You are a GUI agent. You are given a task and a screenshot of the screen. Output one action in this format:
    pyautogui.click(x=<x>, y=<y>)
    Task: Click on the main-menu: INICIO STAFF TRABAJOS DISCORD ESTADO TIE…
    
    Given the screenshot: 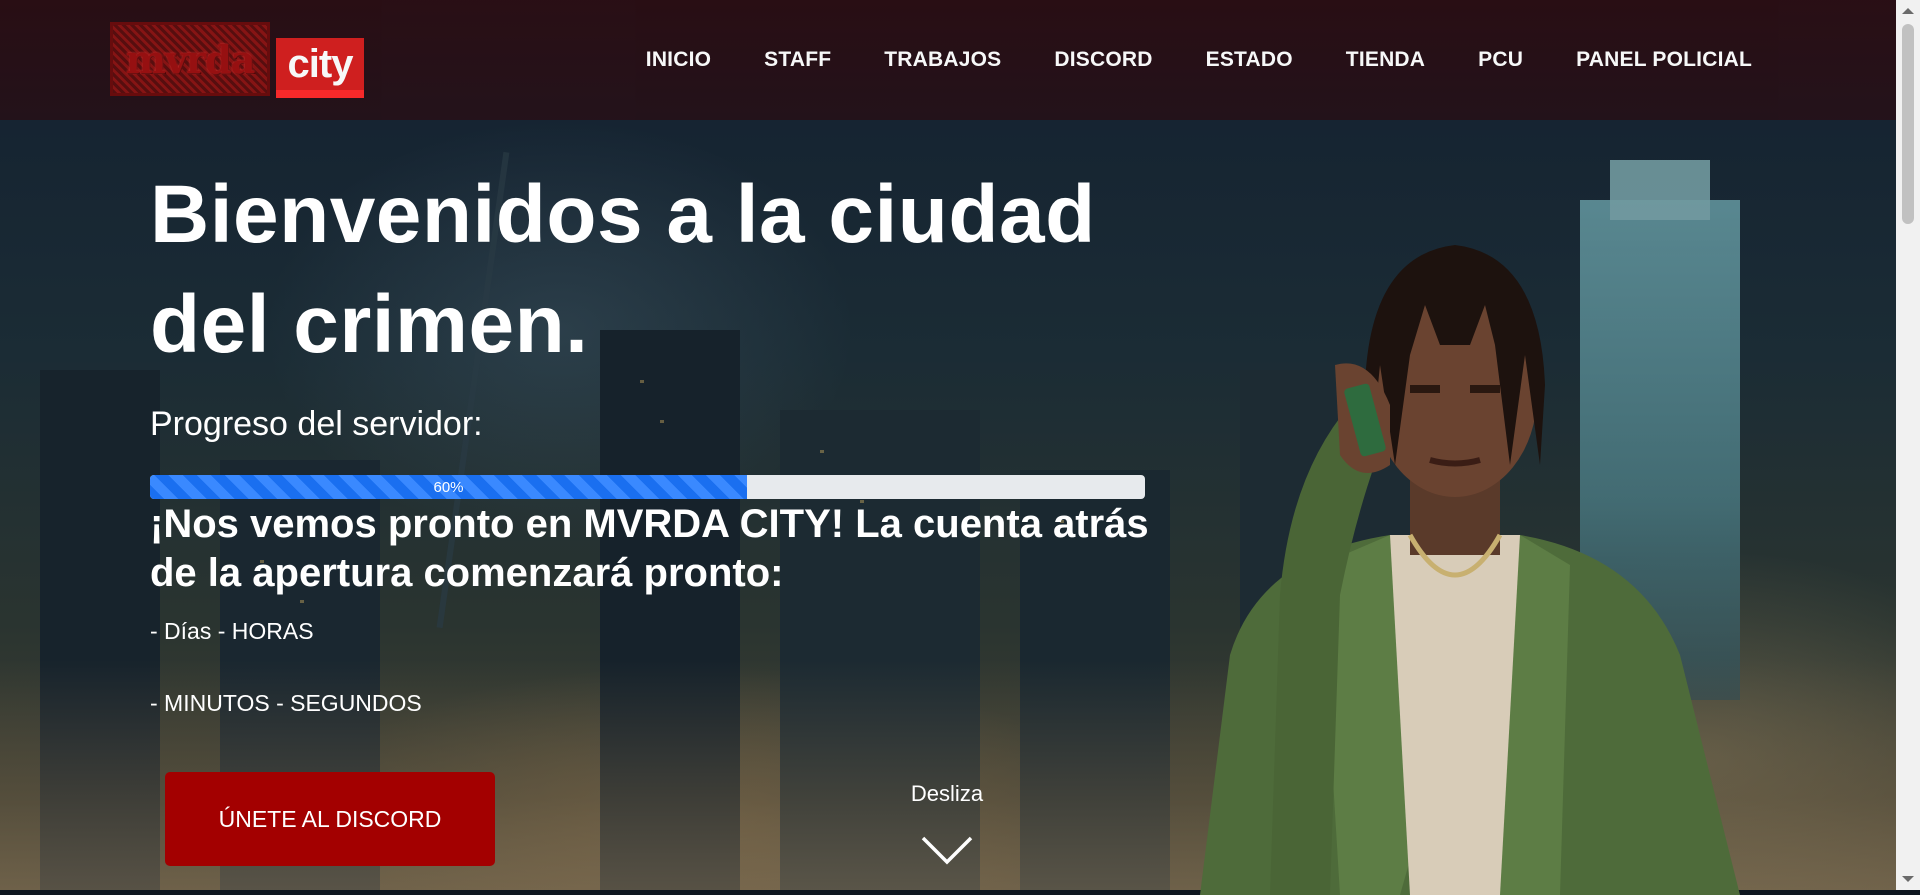 What is the action you would take?
    pyautogui.click(x=1199, y=60)
    